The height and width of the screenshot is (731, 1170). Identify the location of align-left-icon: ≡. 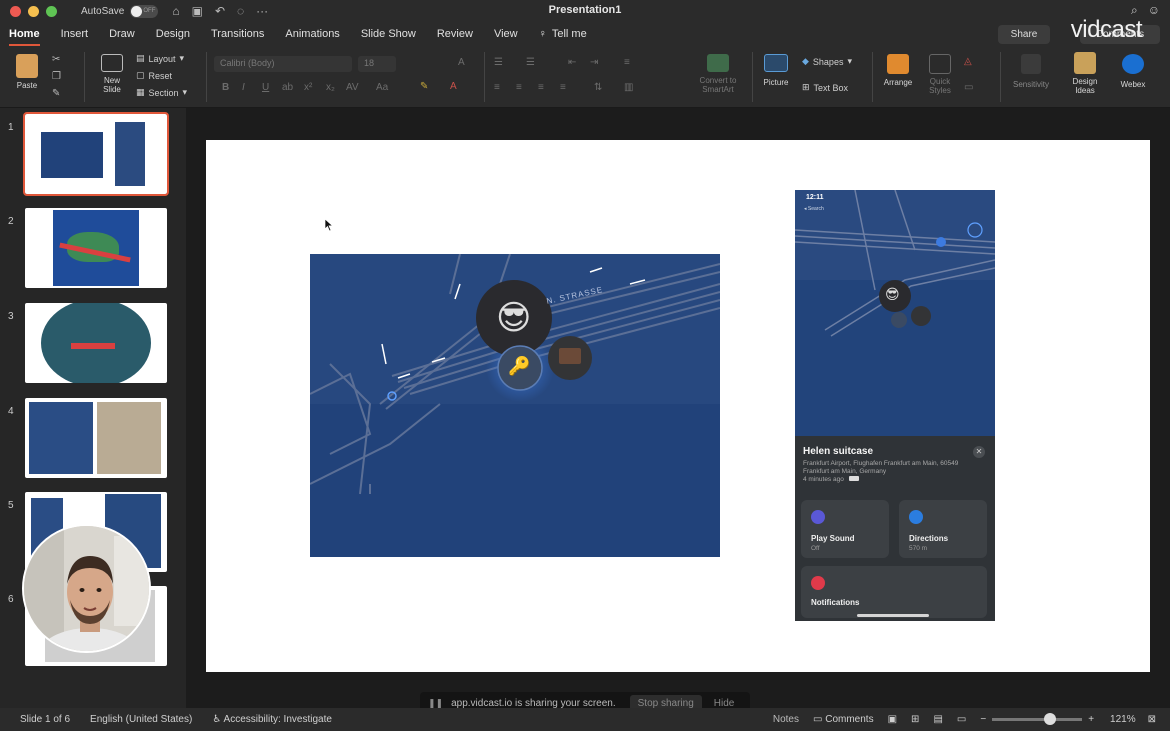
(497, 87).